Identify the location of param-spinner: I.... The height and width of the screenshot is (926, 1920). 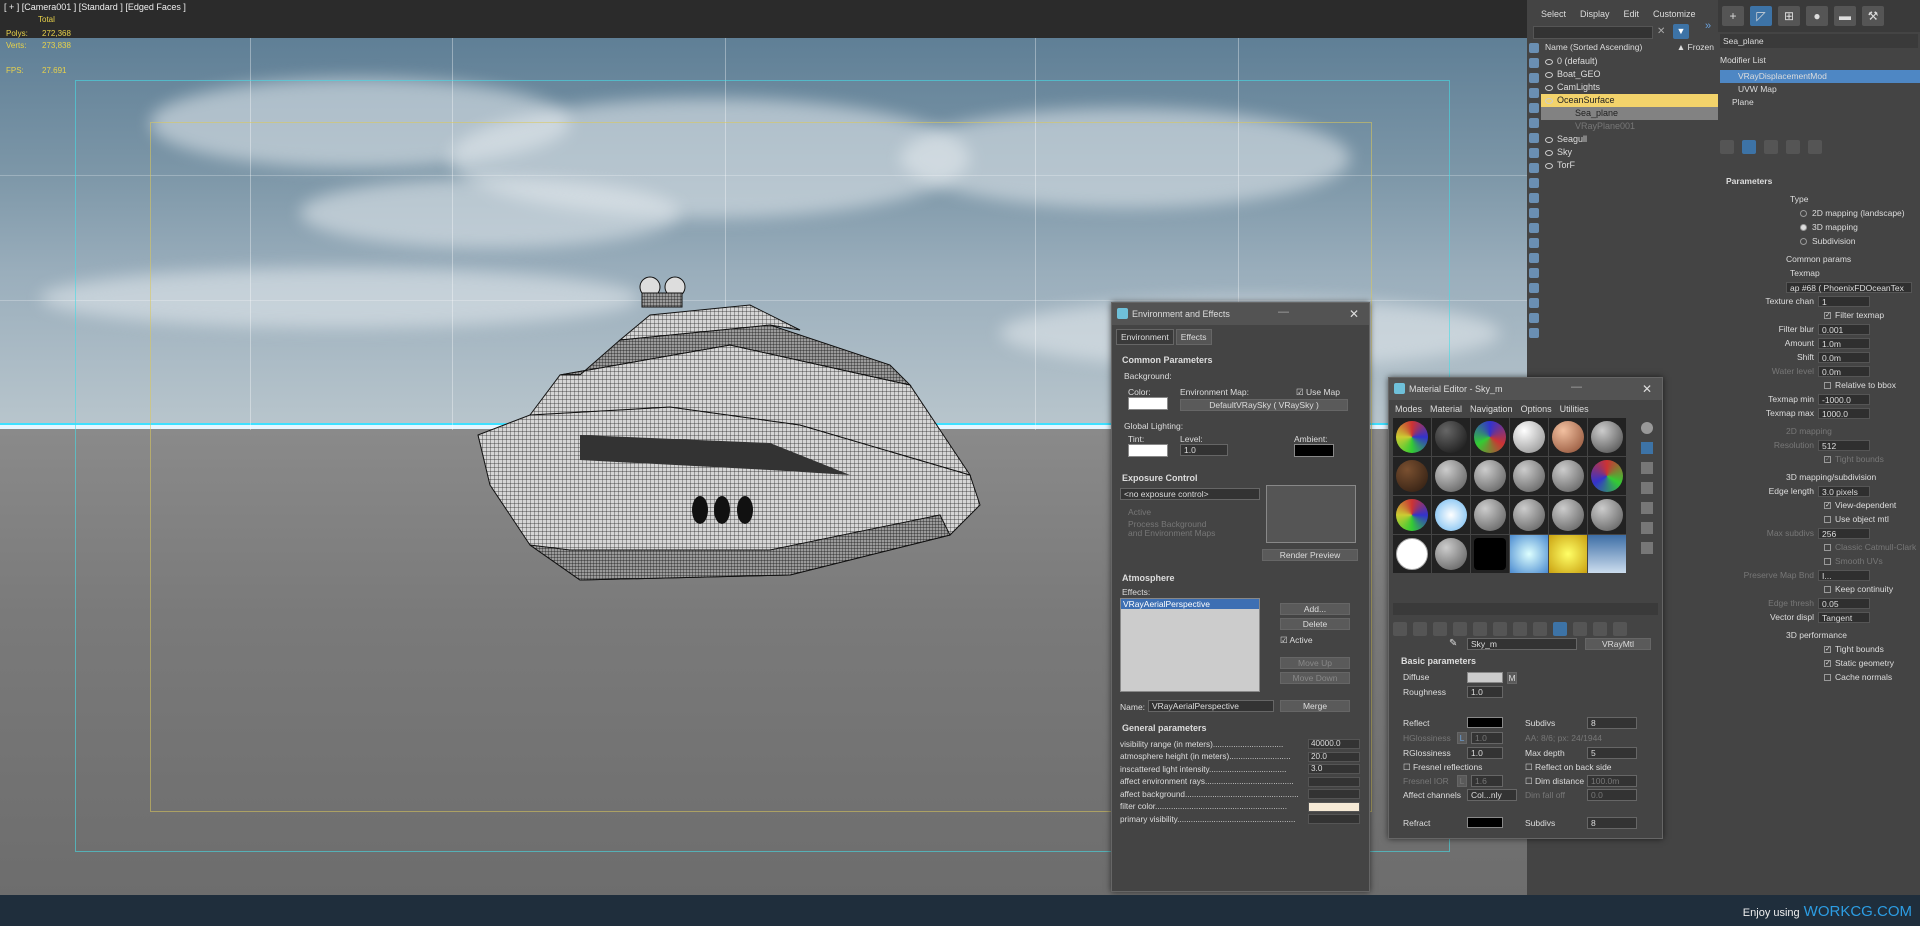
(1844, 575).